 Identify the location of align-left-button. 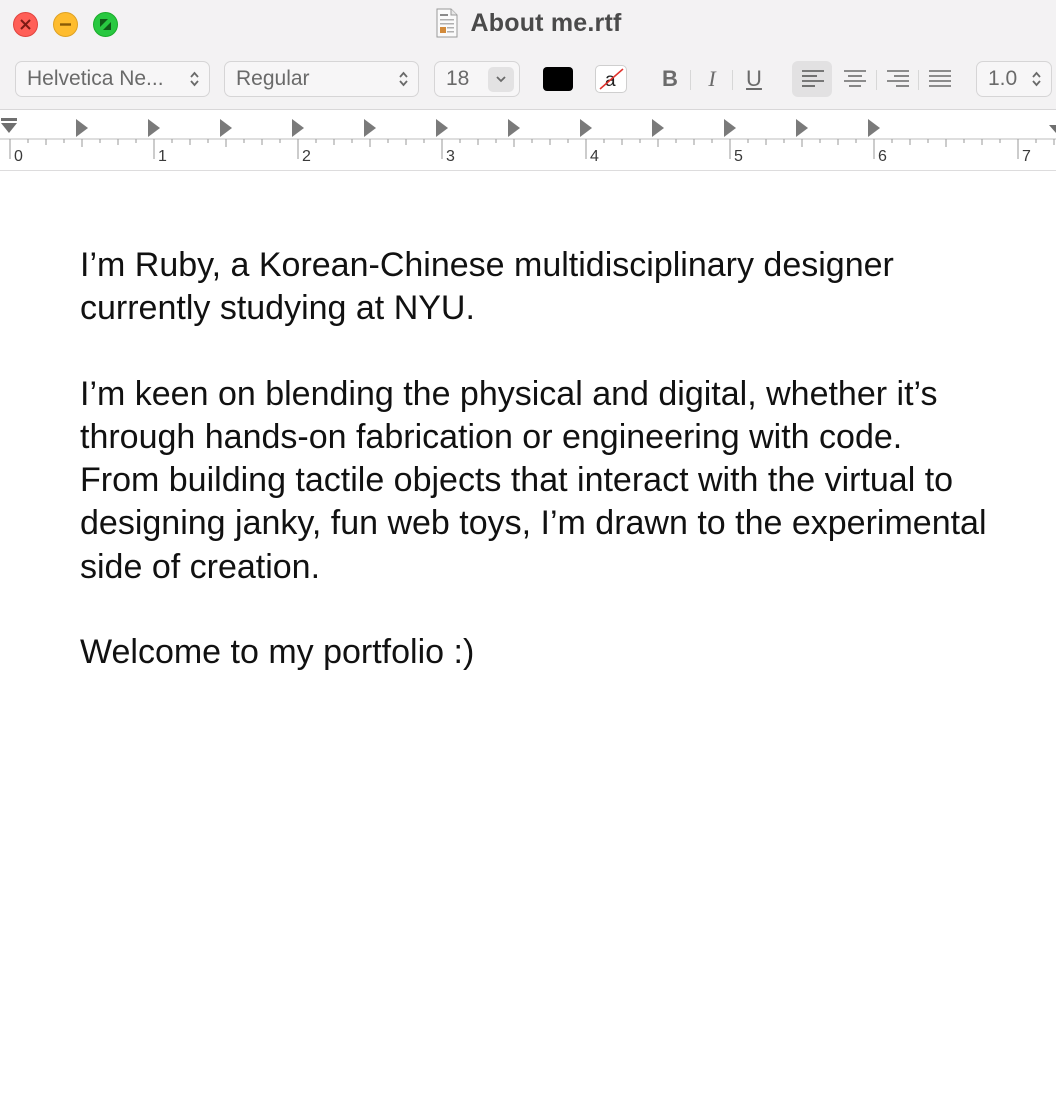
(812, 79).